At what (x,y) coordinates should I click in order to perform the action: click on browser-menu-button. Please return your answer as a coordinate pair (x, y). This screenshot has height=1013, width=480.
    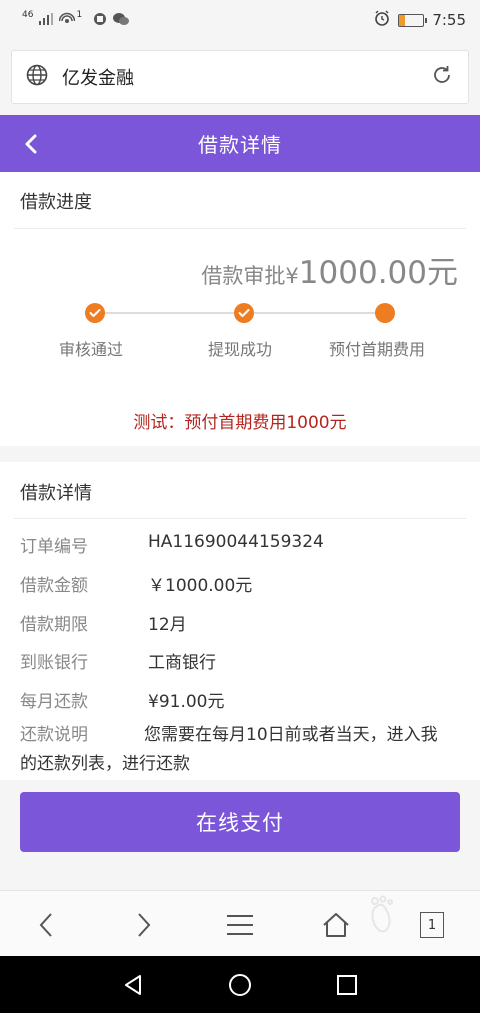
    Looking at the image, I should click on (240, 925).